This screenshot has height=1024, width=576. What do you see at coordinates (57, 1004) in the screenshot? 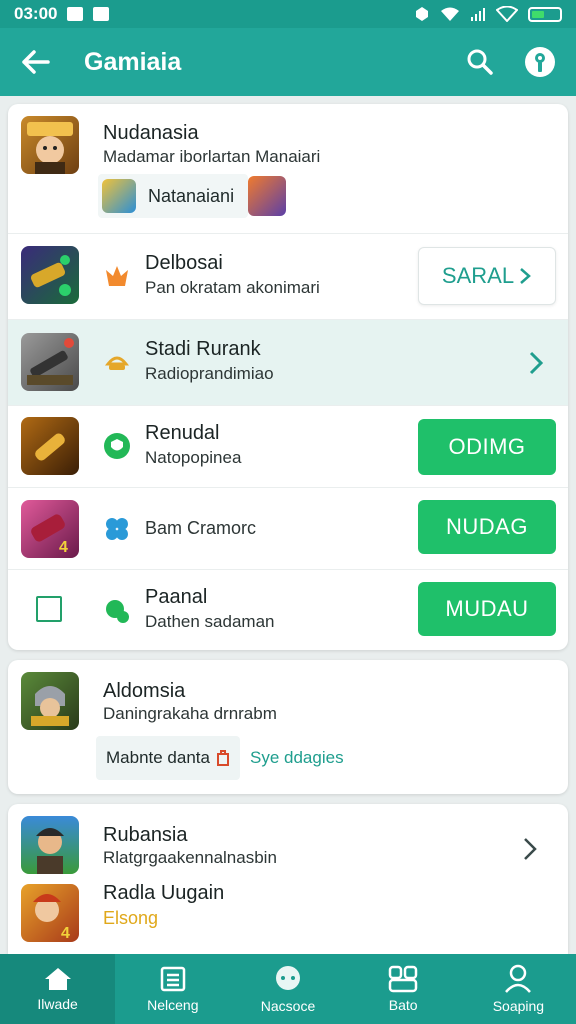
I see `nav-label: Ilwade` at bounding box center [57, 1004].